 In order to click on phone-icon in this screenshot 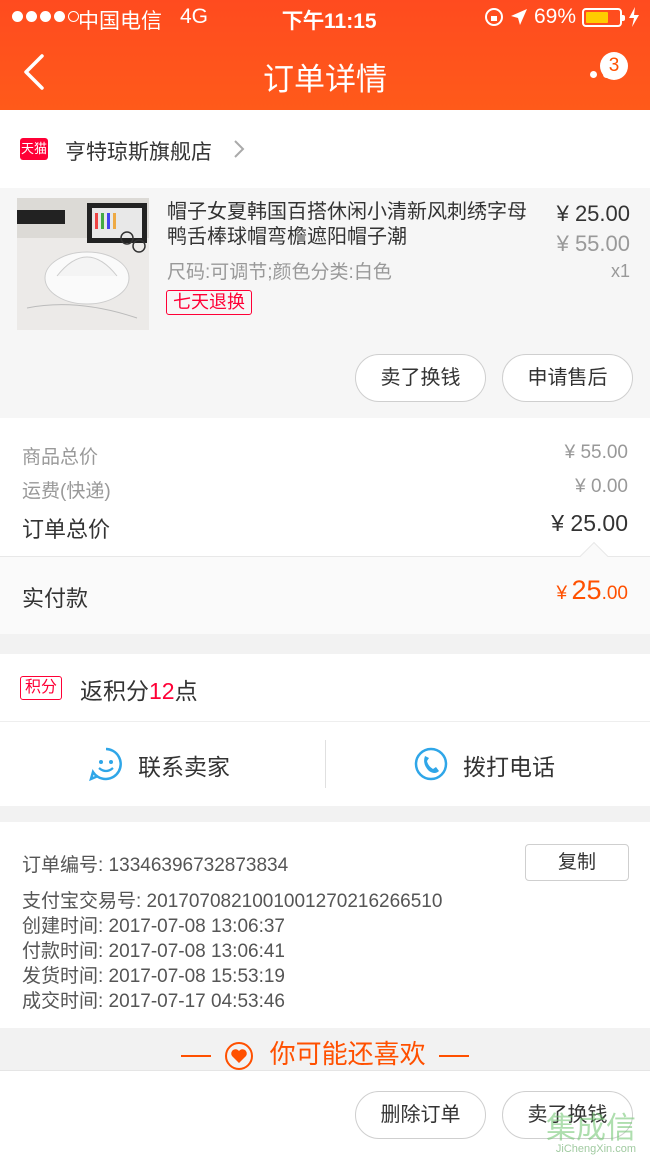, I will do `click(431, 764)`.